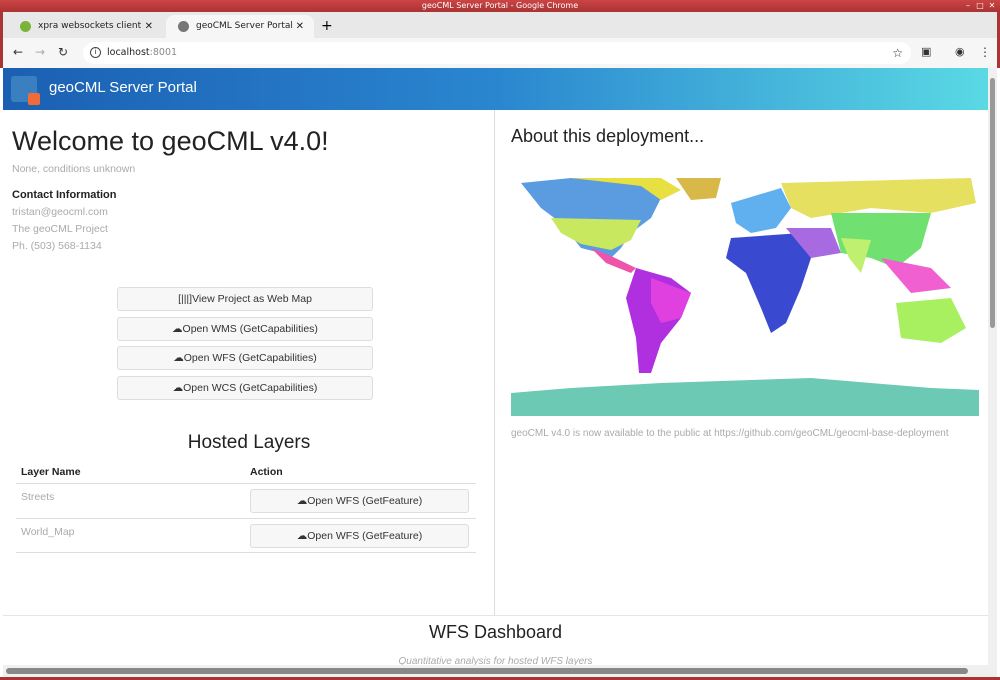 The image size is (1000, 680). What do you see at coordinates (63, 52) in the screenshot?
I see `reload-button: ↻` at bounding box center [63, 52].